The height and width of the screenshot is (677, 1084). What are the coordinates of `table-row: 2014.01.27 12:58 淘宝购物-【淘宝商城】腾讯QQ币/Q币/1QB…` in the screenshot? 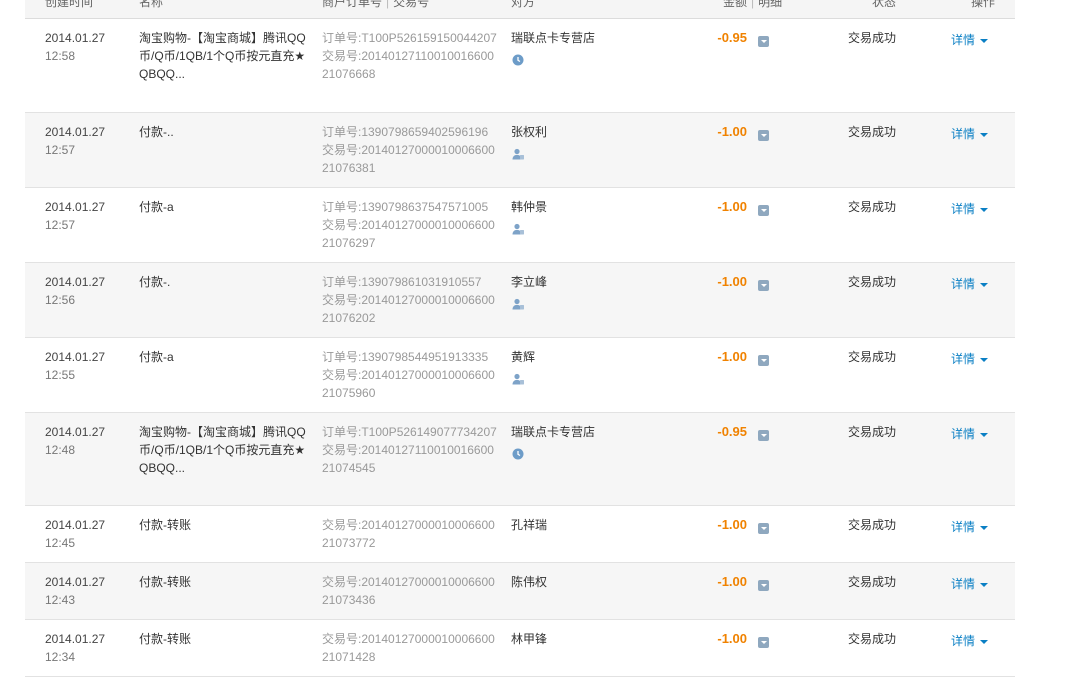 It's located at (520, 66).